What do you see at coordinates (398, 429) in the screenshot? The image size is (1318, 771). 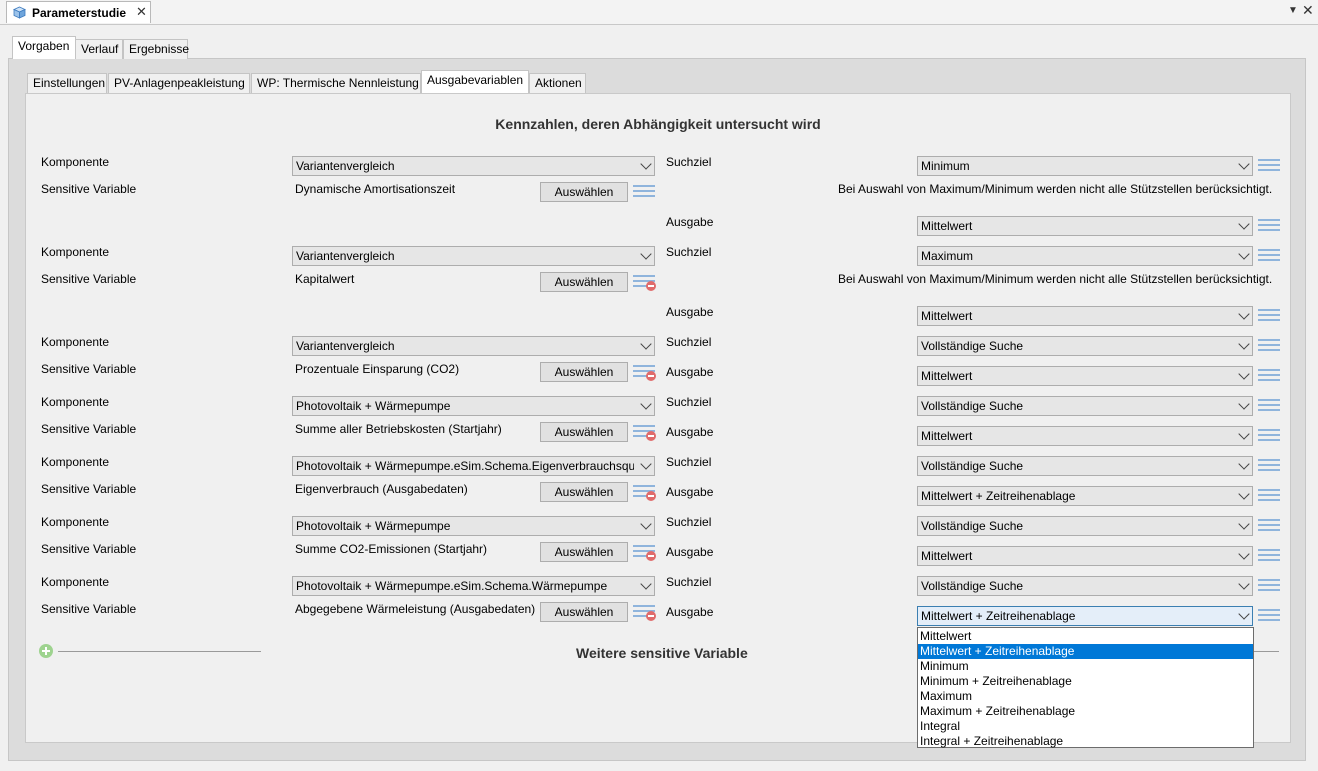 I see `sensitive-variable-value: Summe aller Betriebskosten (Startjahr)` at bounding box center [398, 429].